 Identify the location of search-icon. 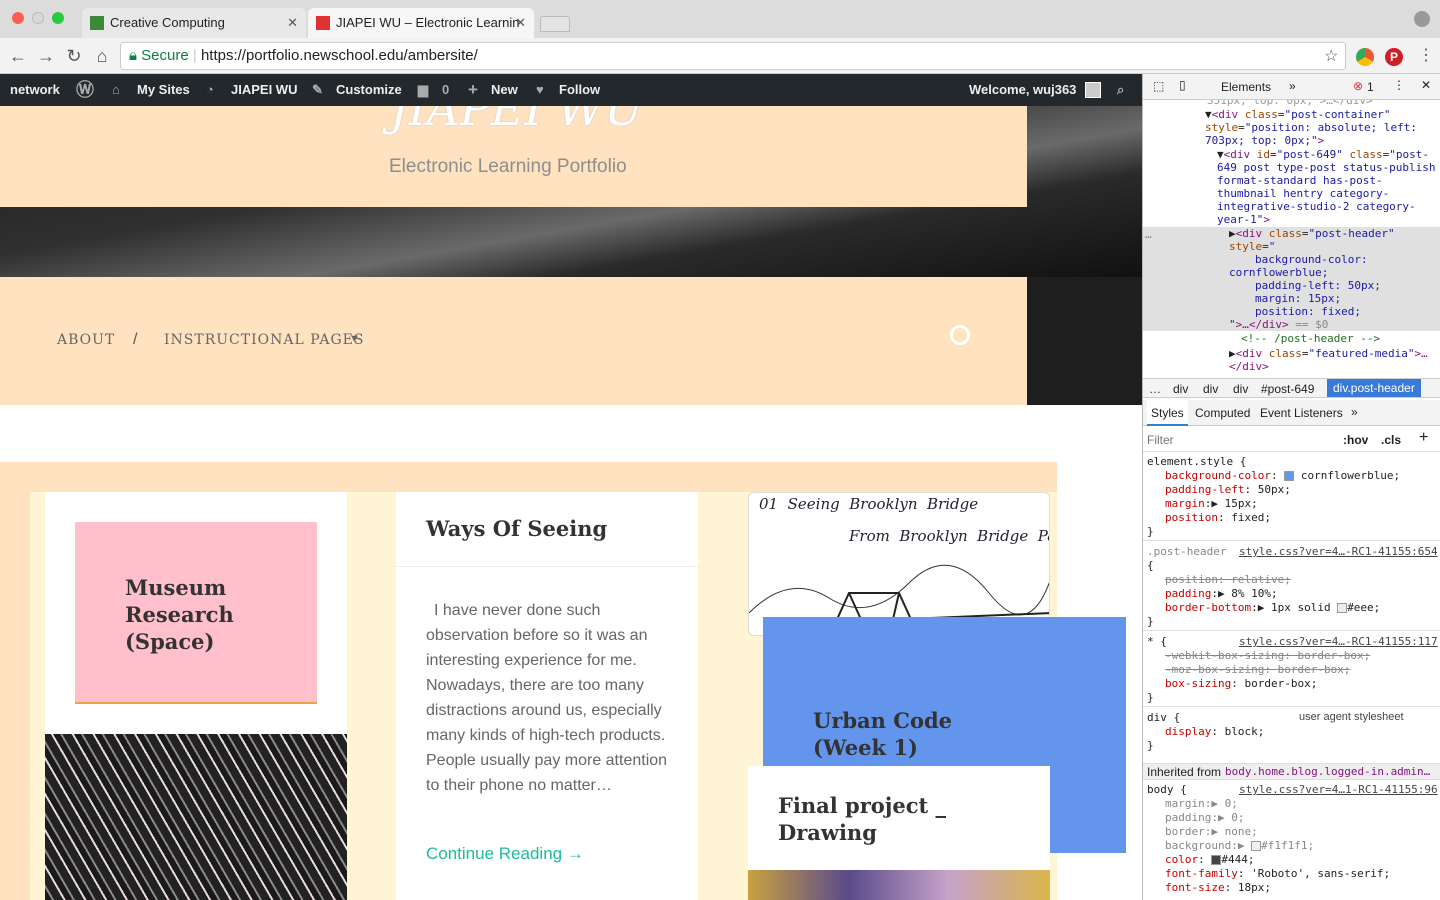
(960, 335).